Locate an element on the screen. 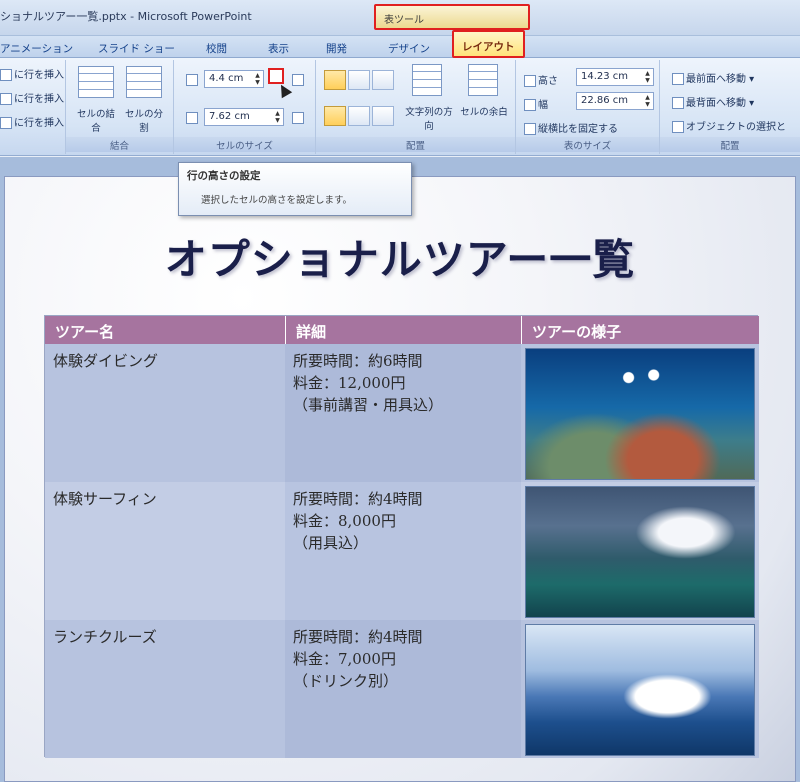 The image size is (800, 782). align-left-icon is located at coordinates (335, 80).